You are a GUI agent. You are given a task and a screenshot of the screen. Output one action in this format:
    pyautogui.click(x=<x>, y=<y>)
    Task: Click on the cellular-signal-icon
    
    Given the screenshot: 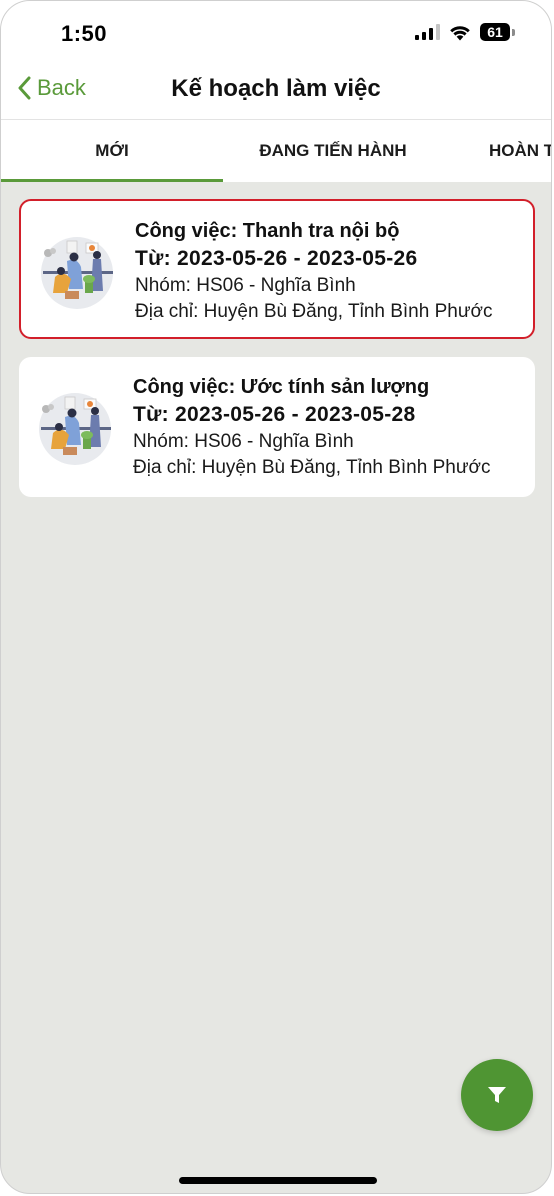 What is the action you would take?
    pyautogui.click(x=427, y=32)
    